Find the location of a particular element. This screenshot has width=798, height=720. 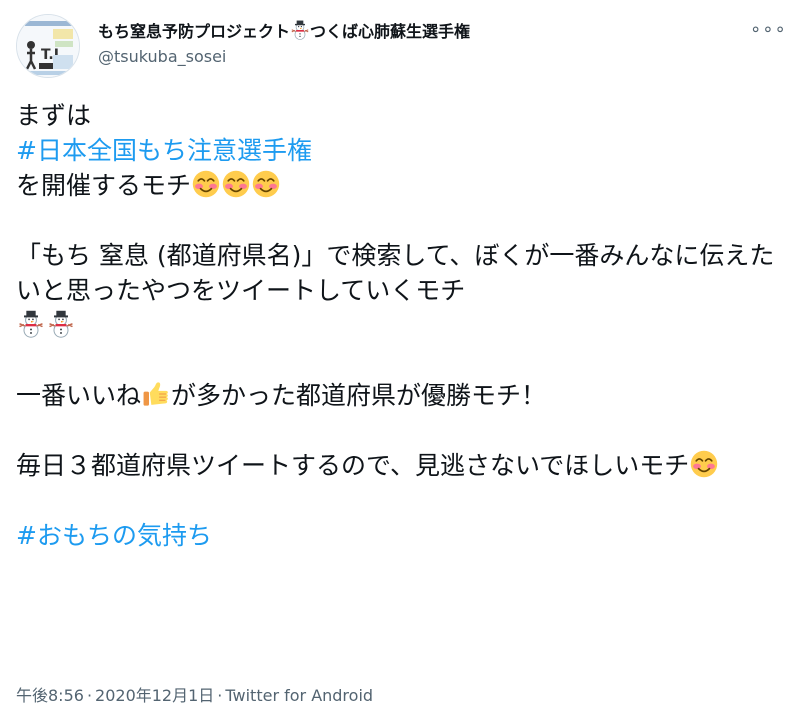

user-handle: @tsukuba_sosei is located at coordinates (284, 57).